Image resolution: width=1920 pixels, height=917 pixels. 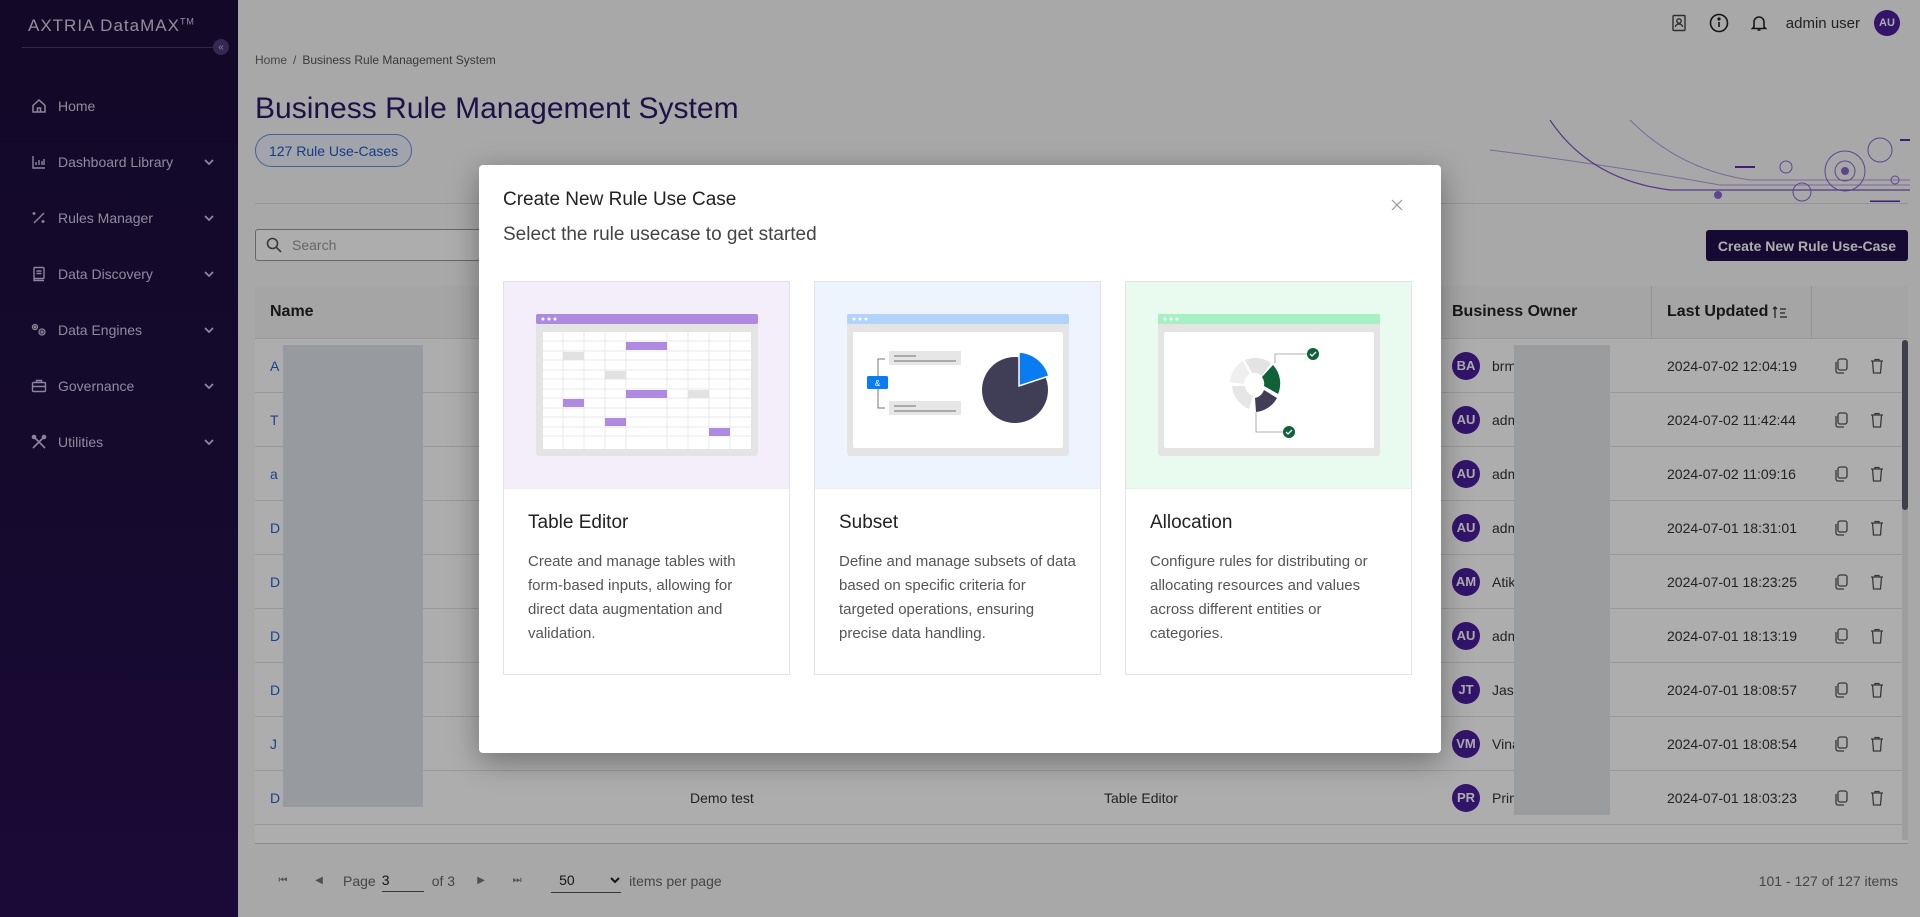 I want to click on allocation-illustration, so click(x=1268, y=385).